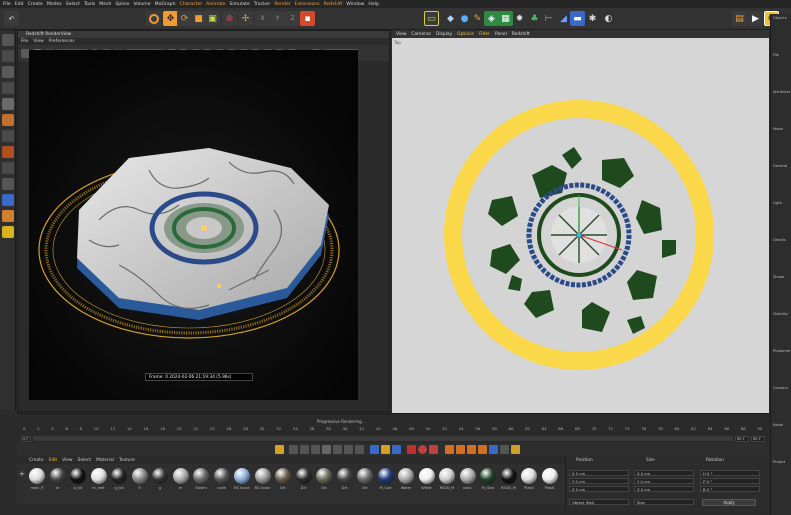 This screenshot has width=791, height=515. I want to click on motion-icon, so click(504, 449).